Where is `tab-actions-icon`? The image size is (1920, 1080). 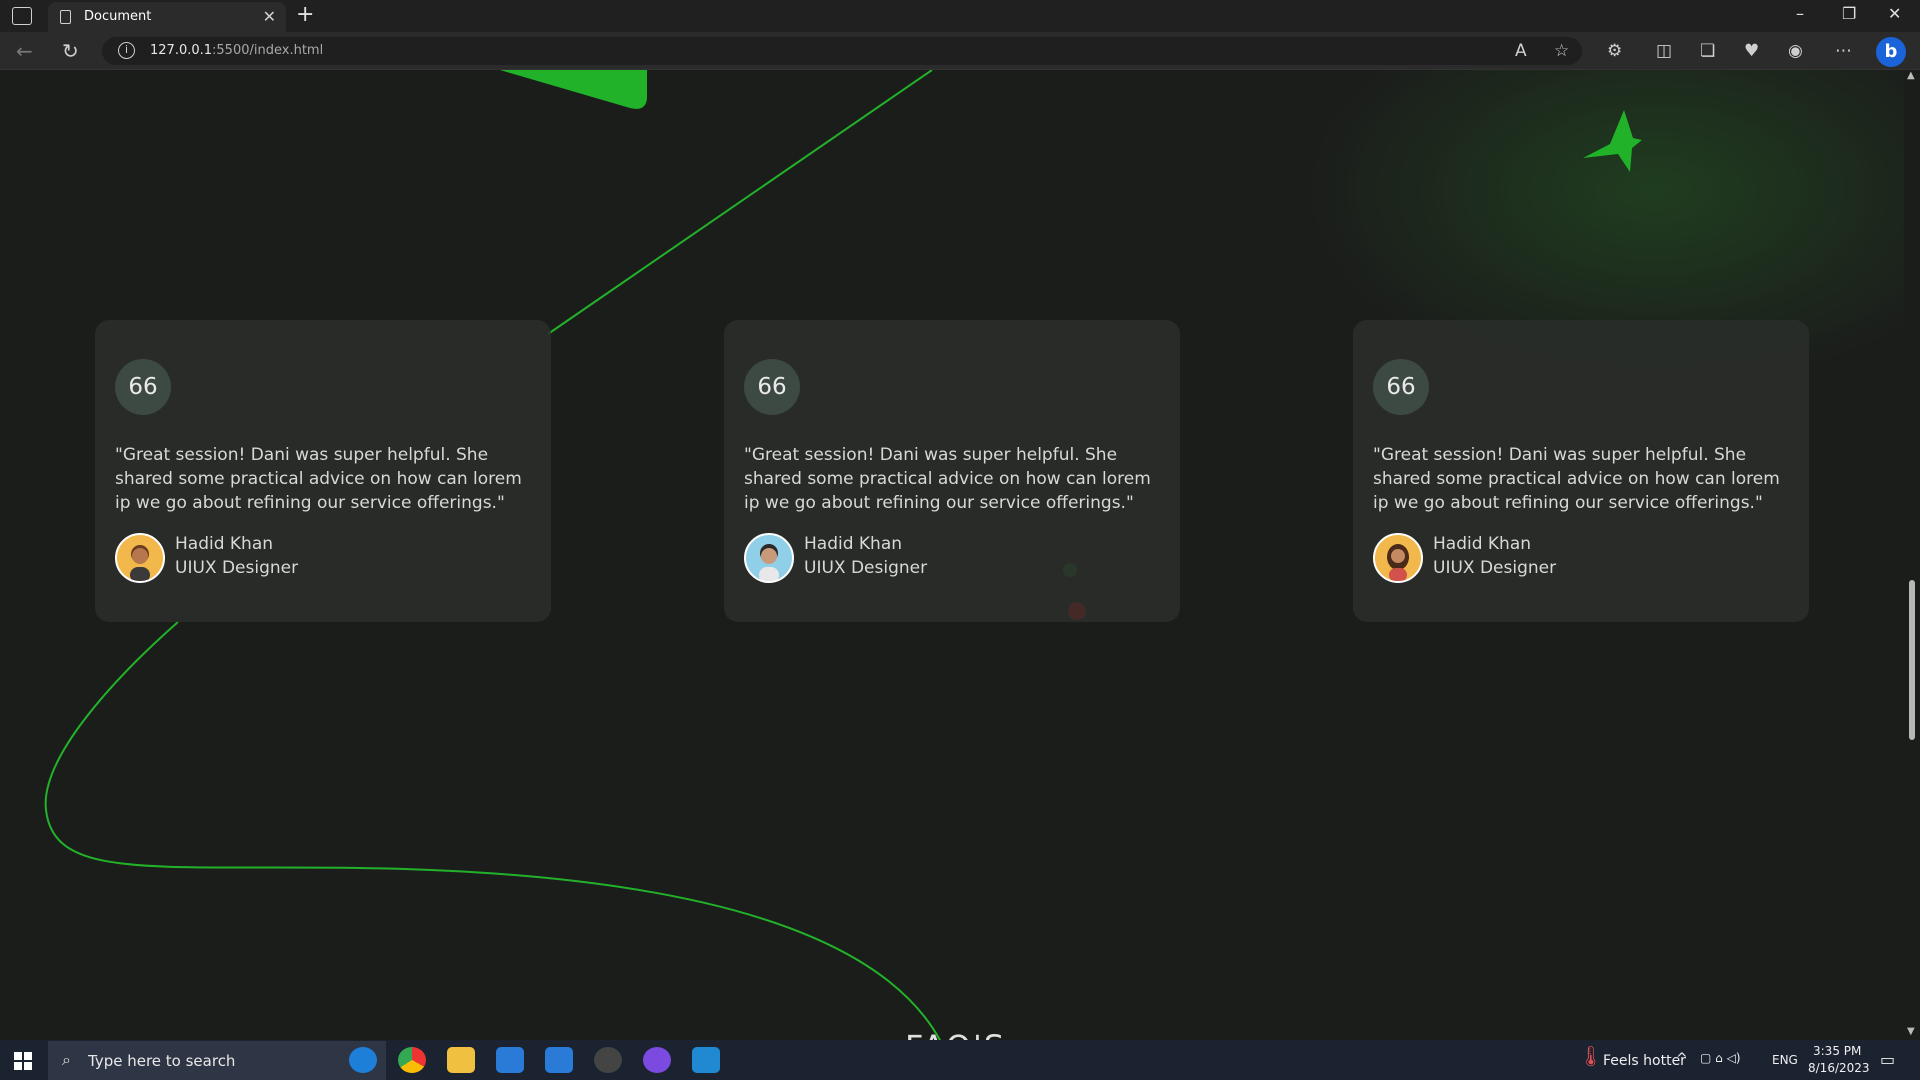 tab-actions-icon is located at coordinates (22, 16).